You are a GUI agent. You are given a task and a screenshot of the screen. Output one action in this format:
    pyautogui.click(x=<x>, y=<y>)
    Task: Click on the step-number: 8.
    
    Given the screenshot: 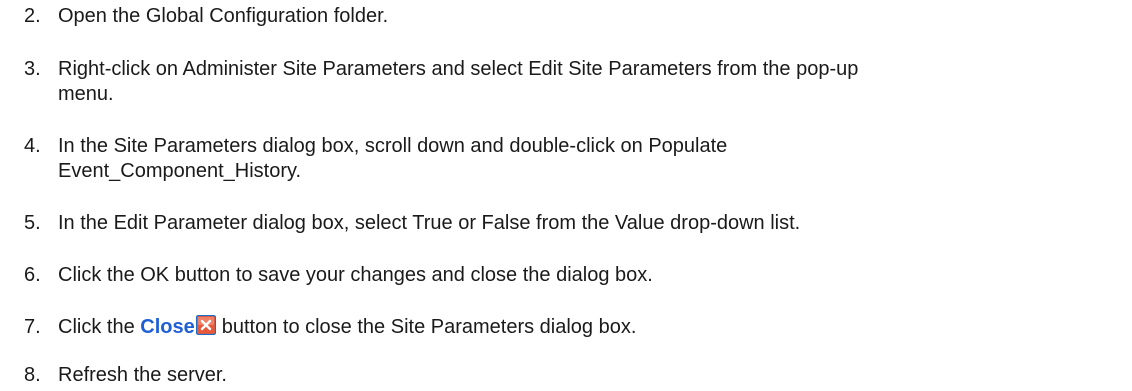 What is the action you would take?
    pyautogui.click(x=32, y=375)
    